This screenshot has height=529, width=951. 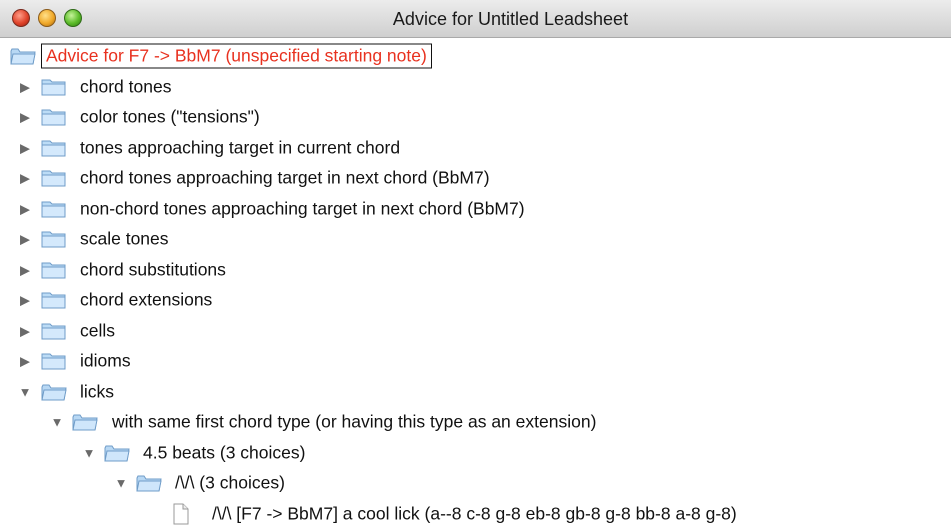 What do you see at coordinates (153, 269) in the screenshot?
I see `tree-item-label: chord substitutions` at bounding box center [153, 269].